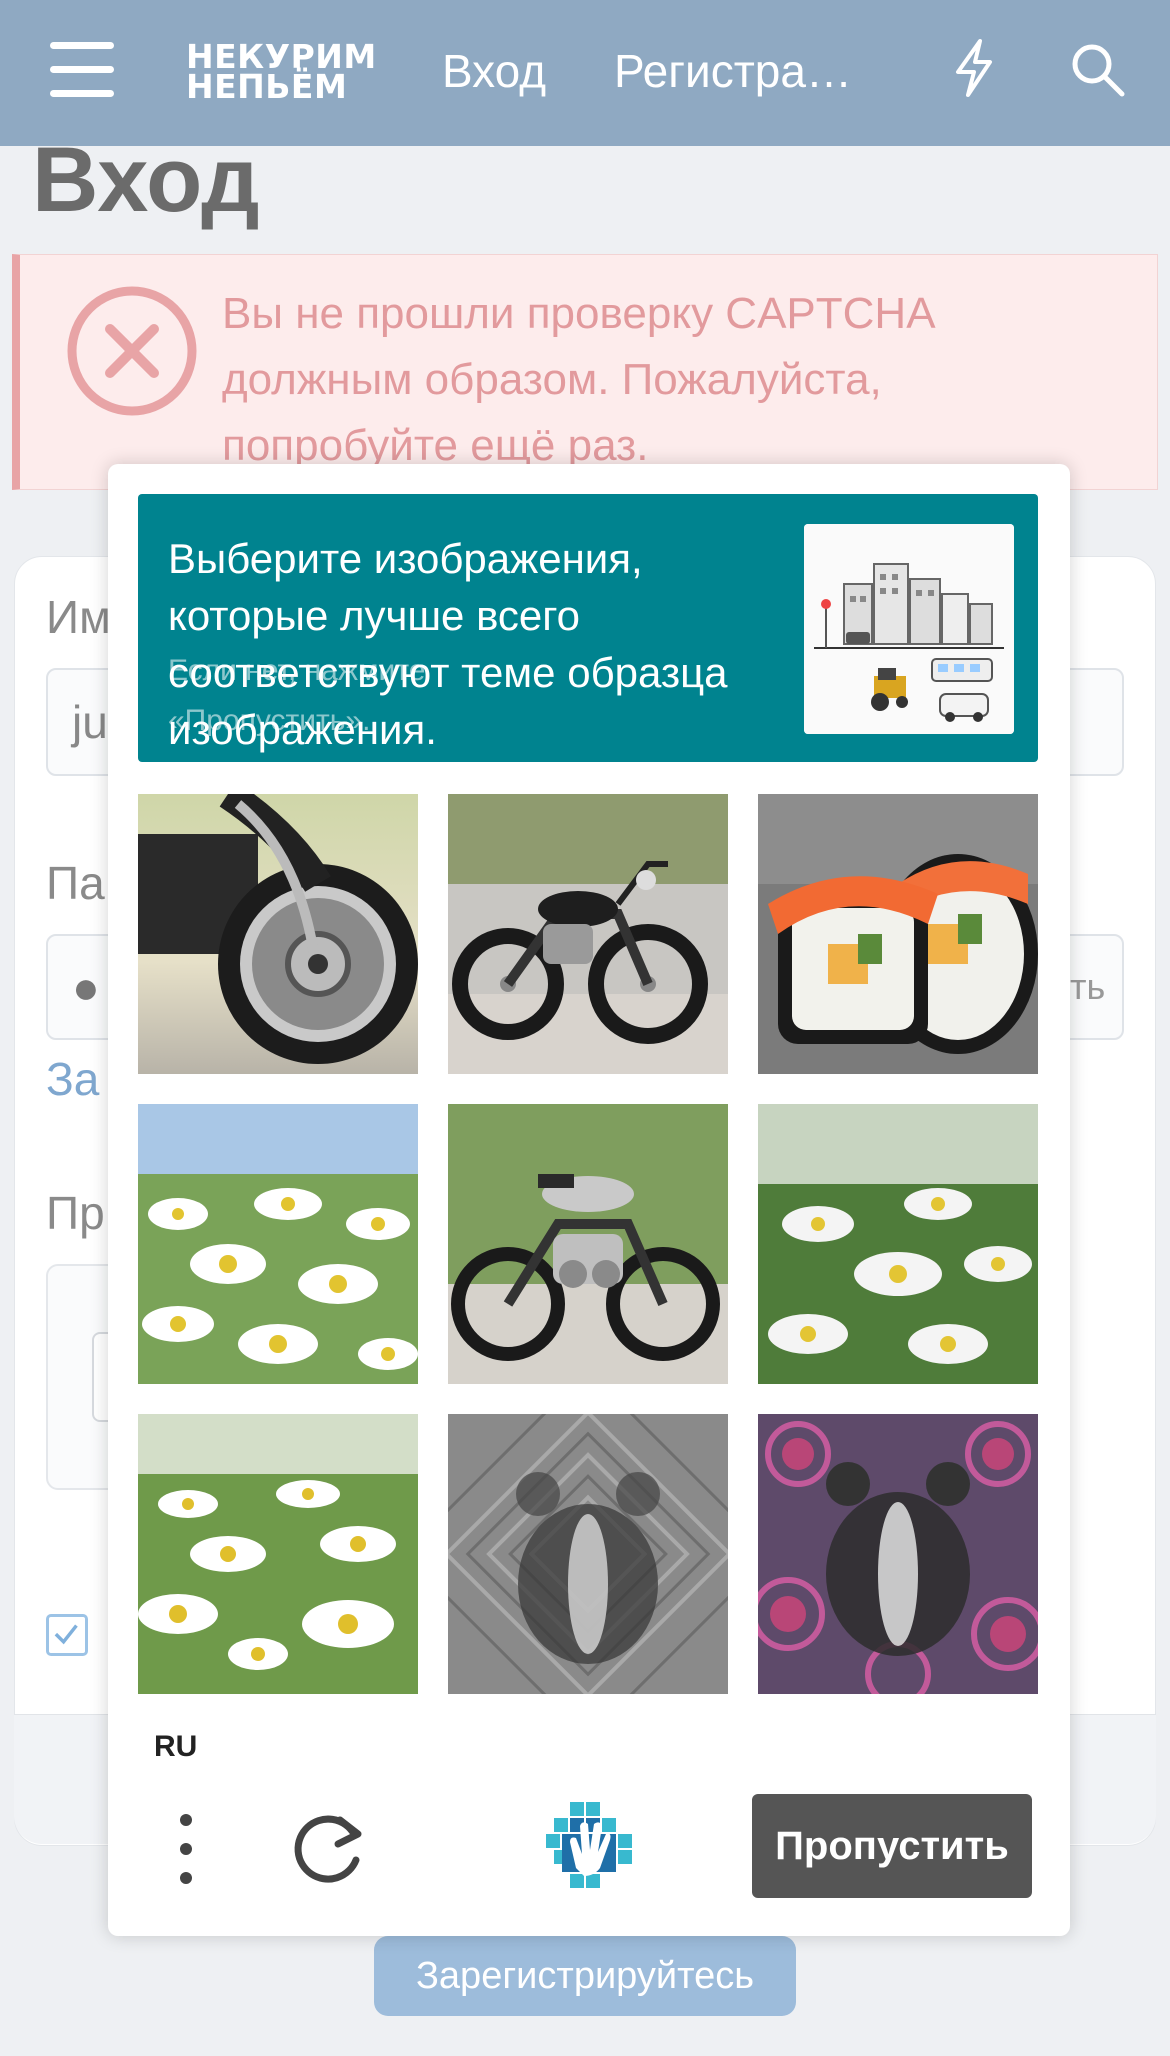 The width and height of the screenshot is (1170, 2056). What do you see at coordinates (267, 86) in the screenshot?
I see `logo-line-2: НЕПЬЁМ` at bounding box center [267, 86].